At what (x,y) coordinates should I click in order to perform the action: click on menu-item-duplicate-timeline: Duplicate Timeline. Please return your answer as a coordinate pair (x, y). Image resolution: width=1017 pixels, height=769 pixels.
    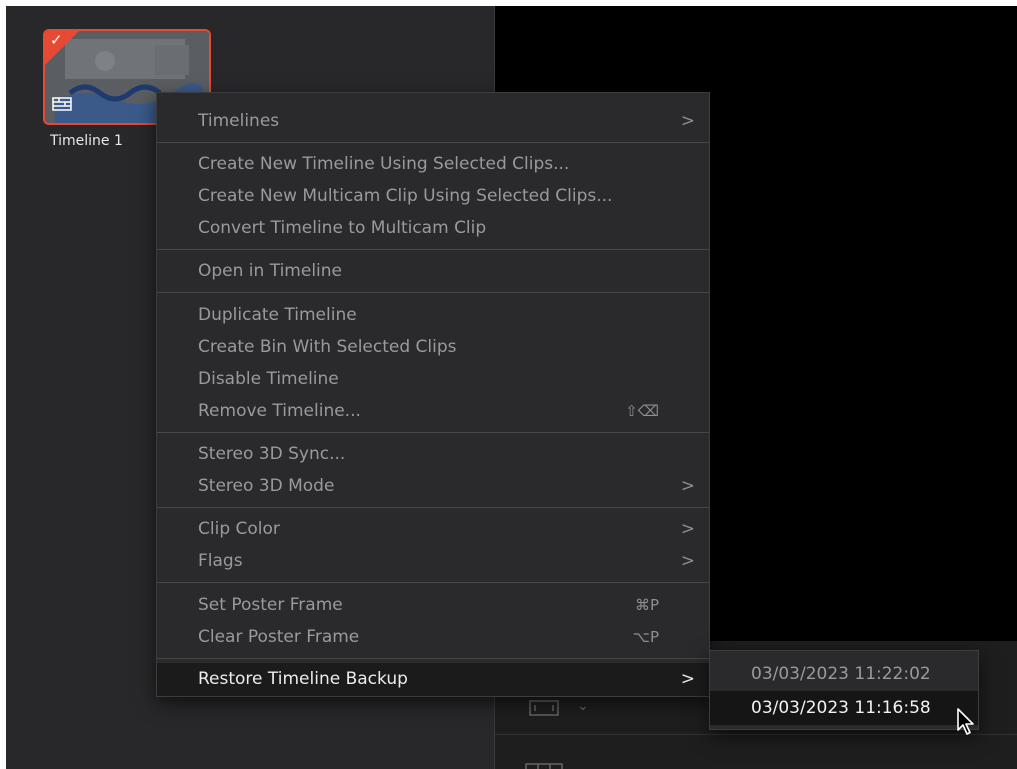
    Looking at the image, I should click on (433, 315).